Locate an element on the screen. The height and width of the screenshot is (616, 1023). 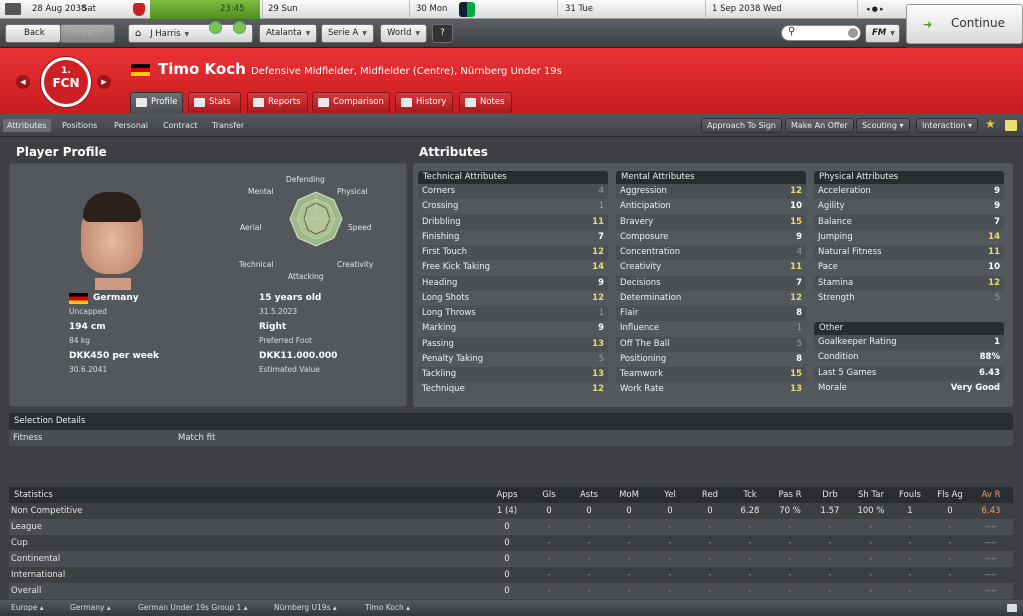
breadcrumb-europe: Europe ▴ is located at coordinates (27, 608).